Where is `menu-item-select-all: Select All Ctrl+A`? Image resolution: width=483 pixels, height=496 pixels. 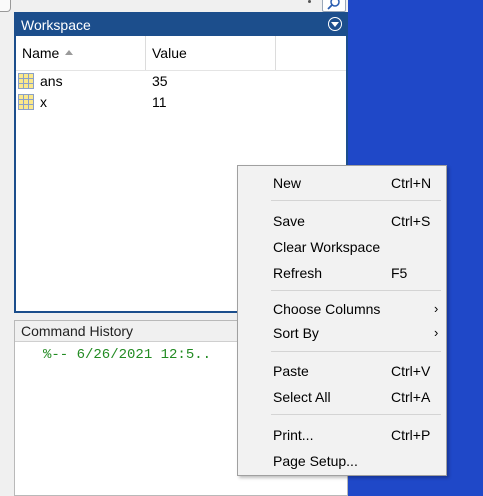
menu-item-select-all: Select All Ctrl+A is located at coordinates (342, 397).